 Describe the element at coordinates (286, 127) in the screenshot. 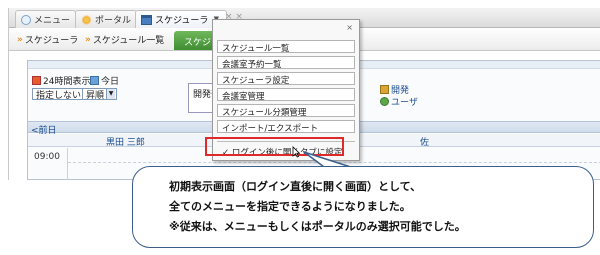

I see `menu-item-import-export: インポート/エクスポート` at that location.